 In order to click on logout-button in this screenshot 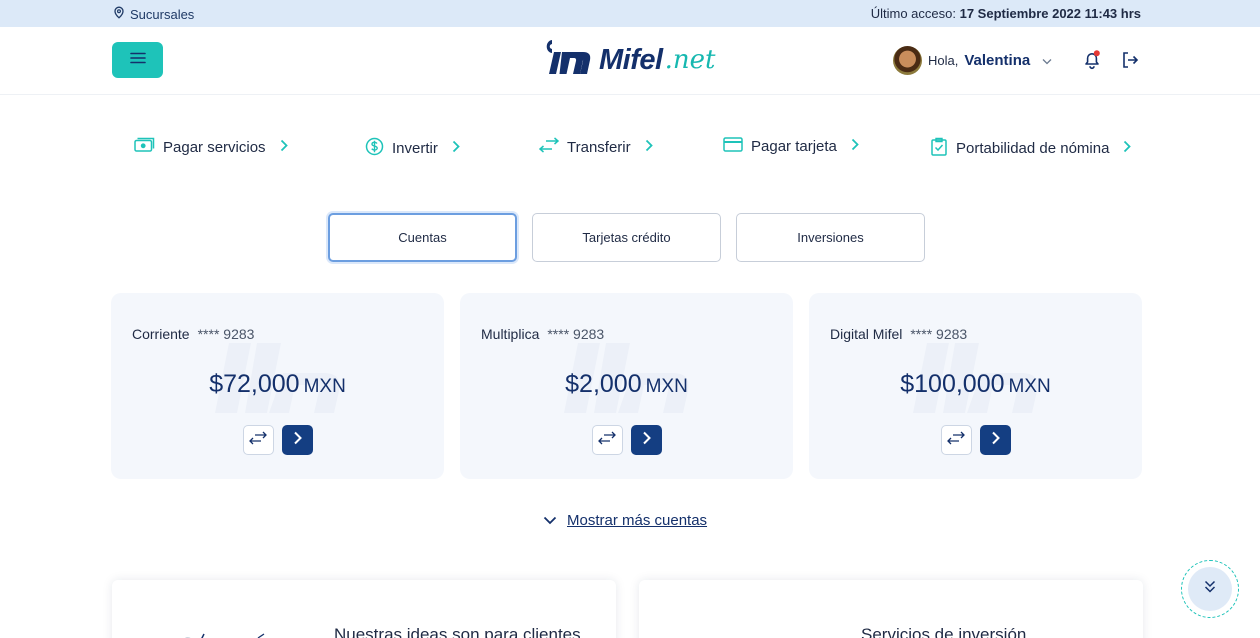, I will do `click(1130, 62)`.